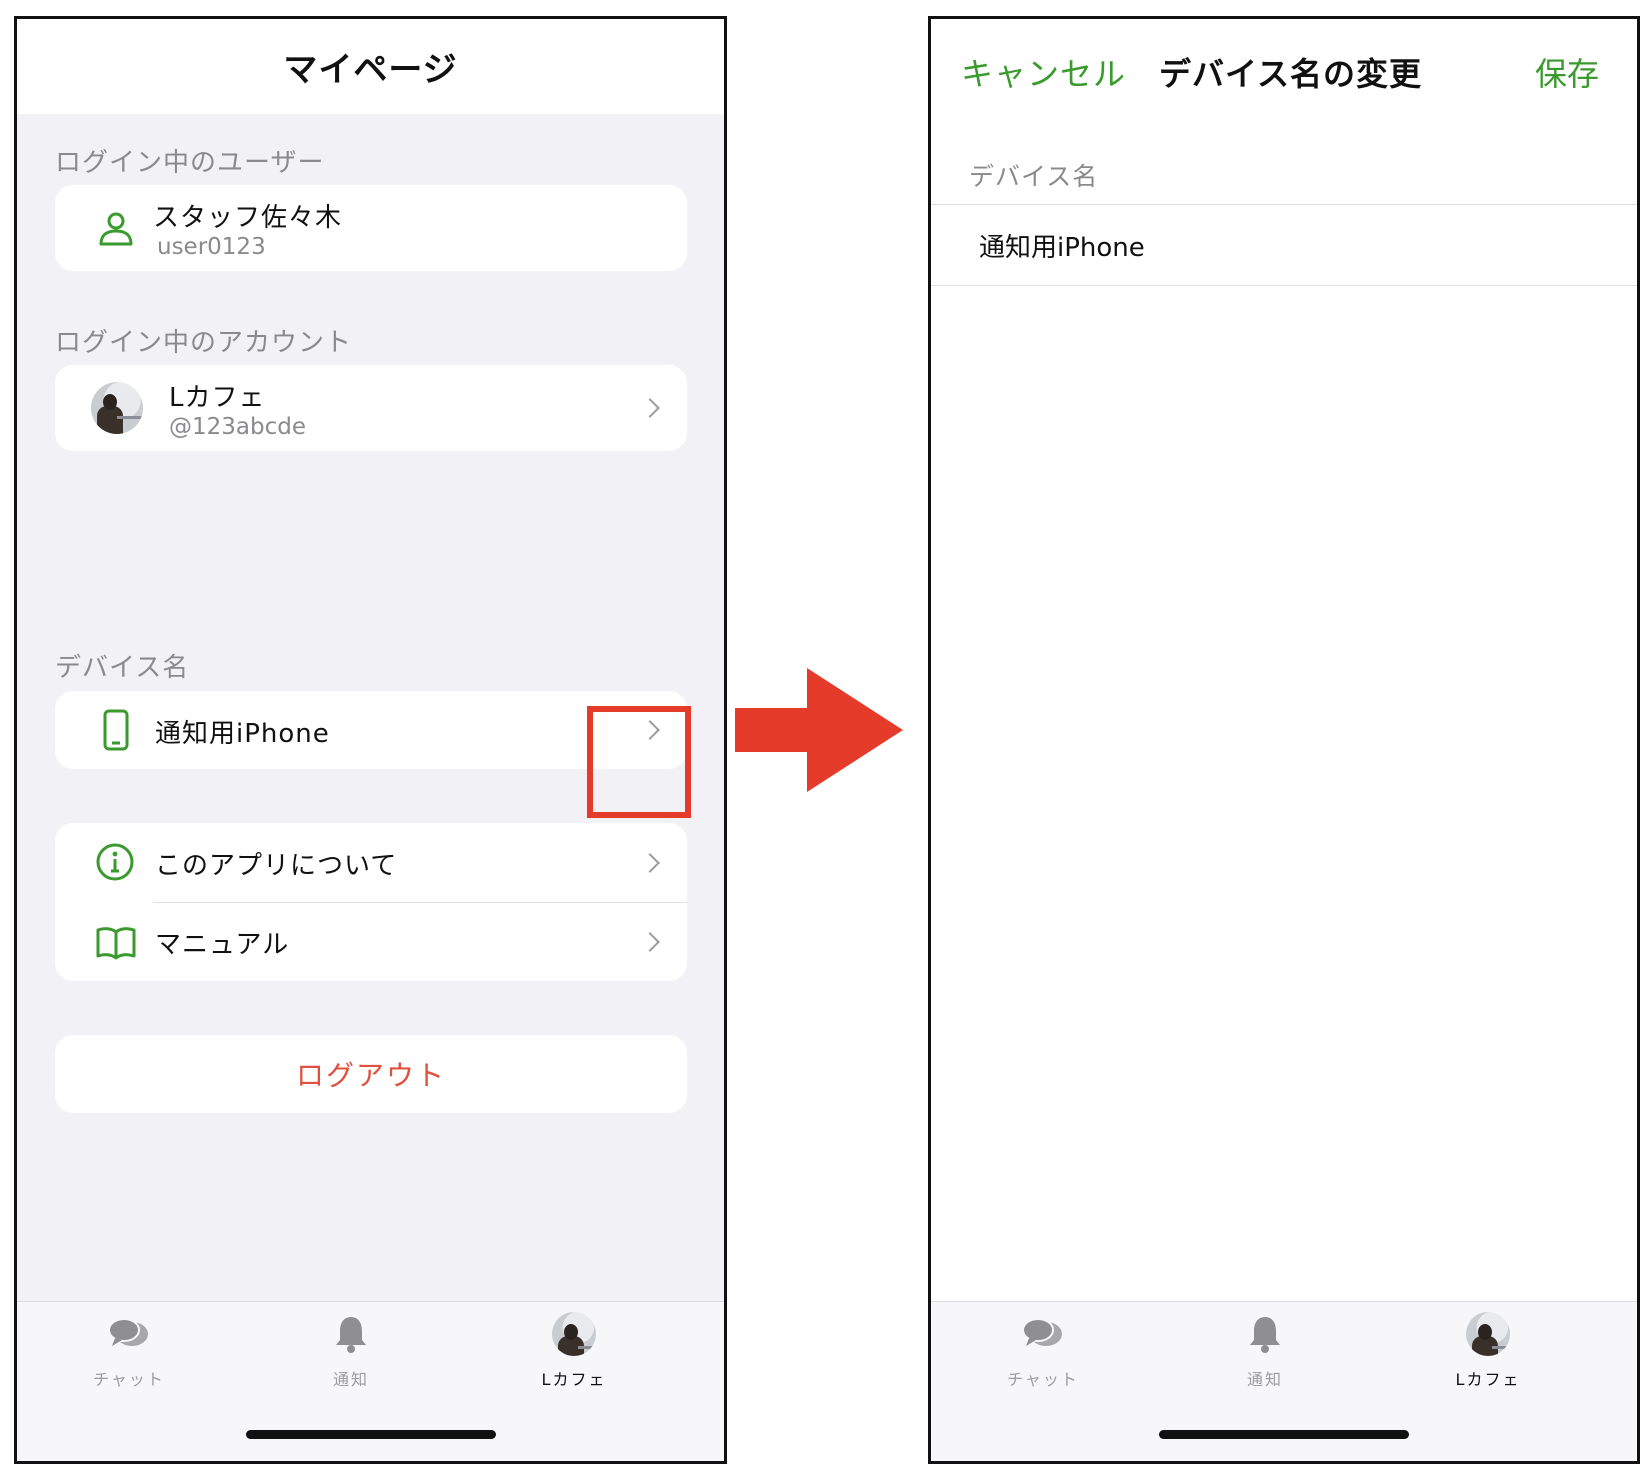  I want to click on section-label-user: ログイン中のユーザー, so click(190, 163).